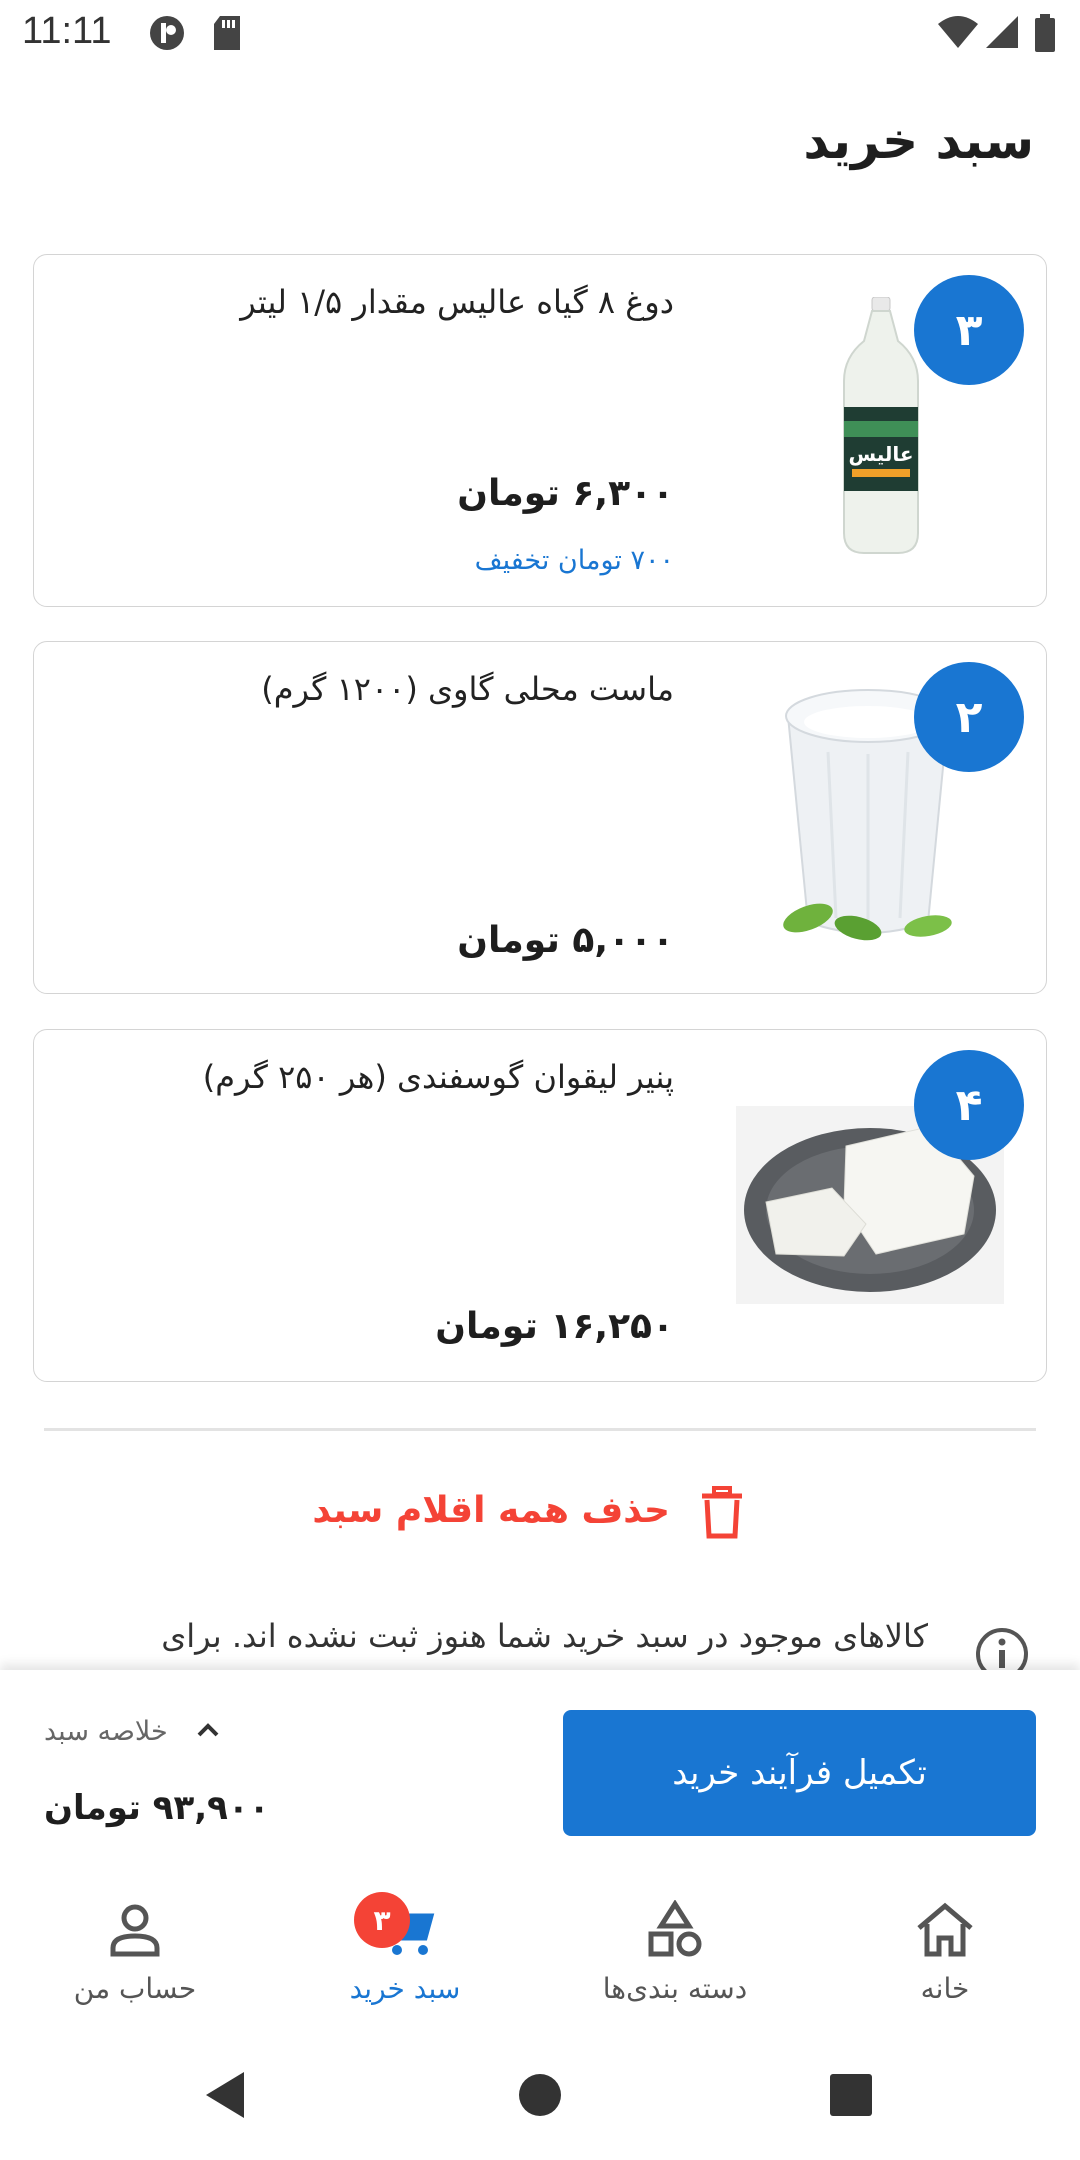 This screenshot has height=2160, width=1080. Describe the element at coordinates (157, 1808) in the screenshot. I see `cart-total: ۹۳,۹۰۰ تومان` at that location.